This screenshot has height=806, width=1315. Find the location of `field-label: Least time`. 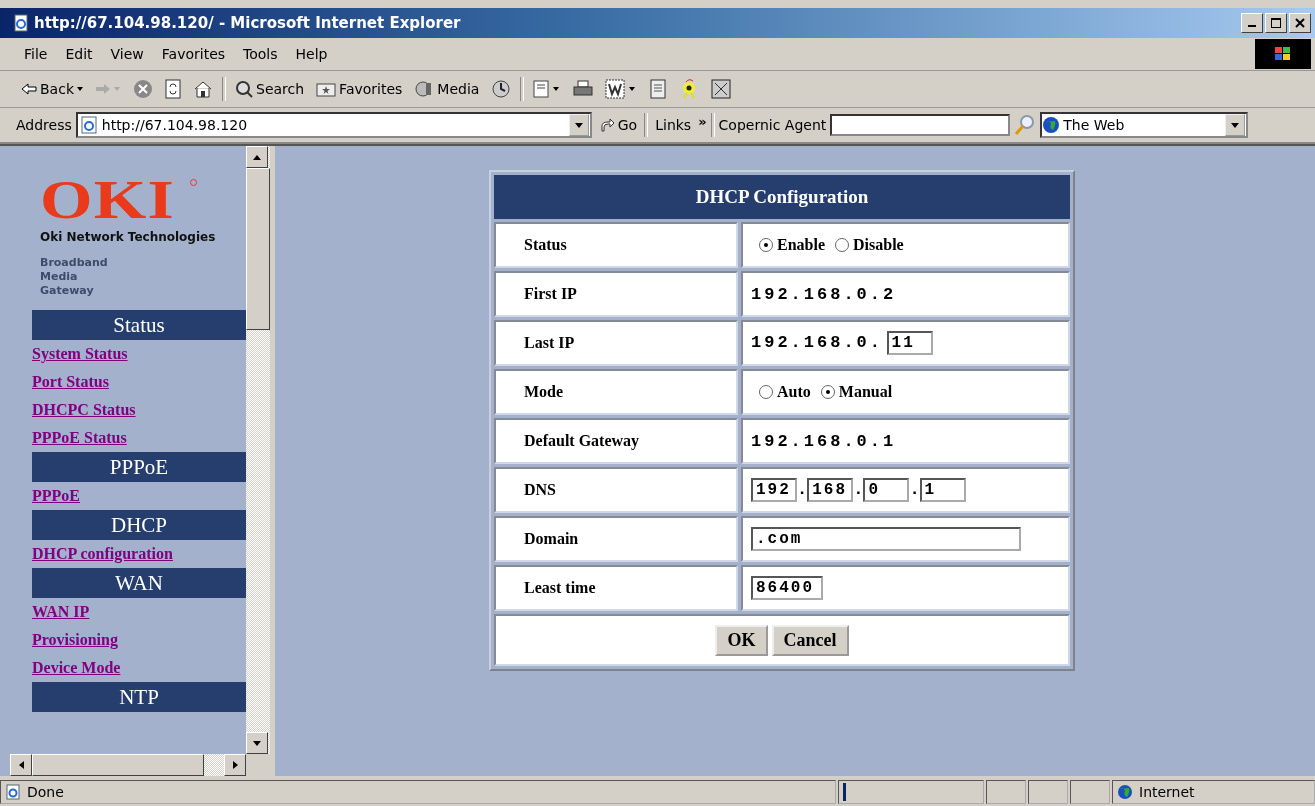

field-label: Least time is located at coordinates (616, 588).